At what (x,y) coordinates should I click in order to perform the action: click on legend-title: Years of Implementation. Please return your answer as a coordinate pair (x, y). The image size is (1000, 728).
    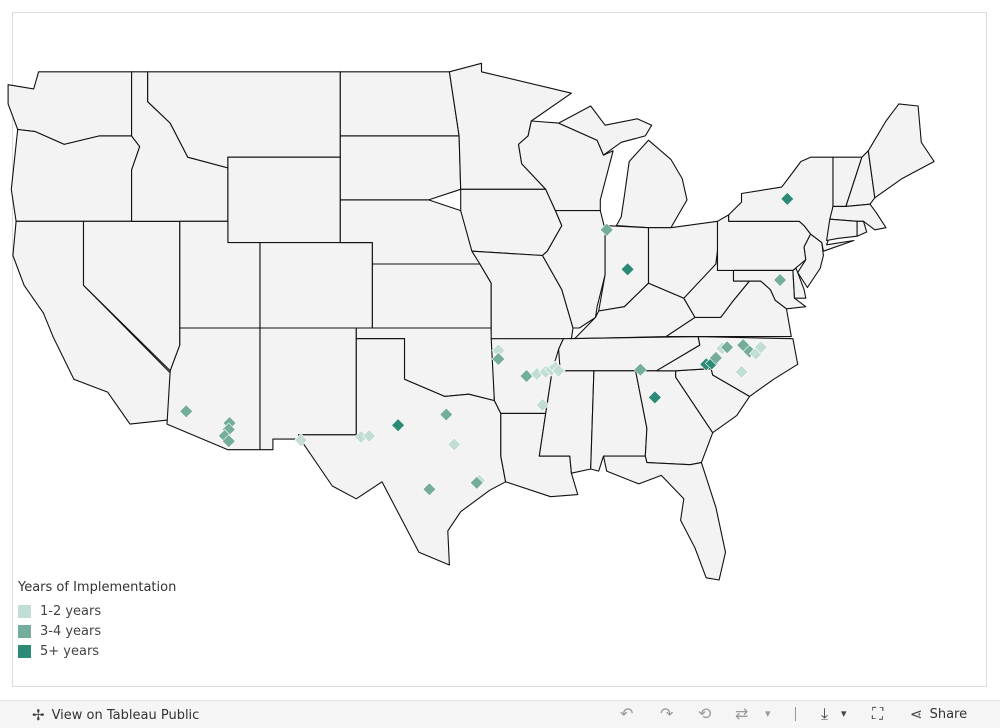
    Looking at the image, I should click on (97, 587).